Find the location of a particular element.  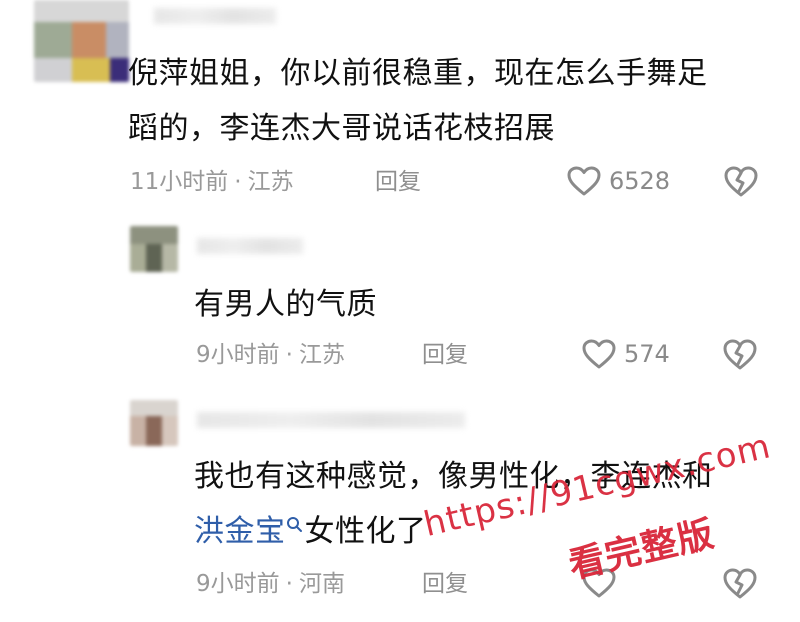

like-count: 574 is located at coordinates (647, 354).